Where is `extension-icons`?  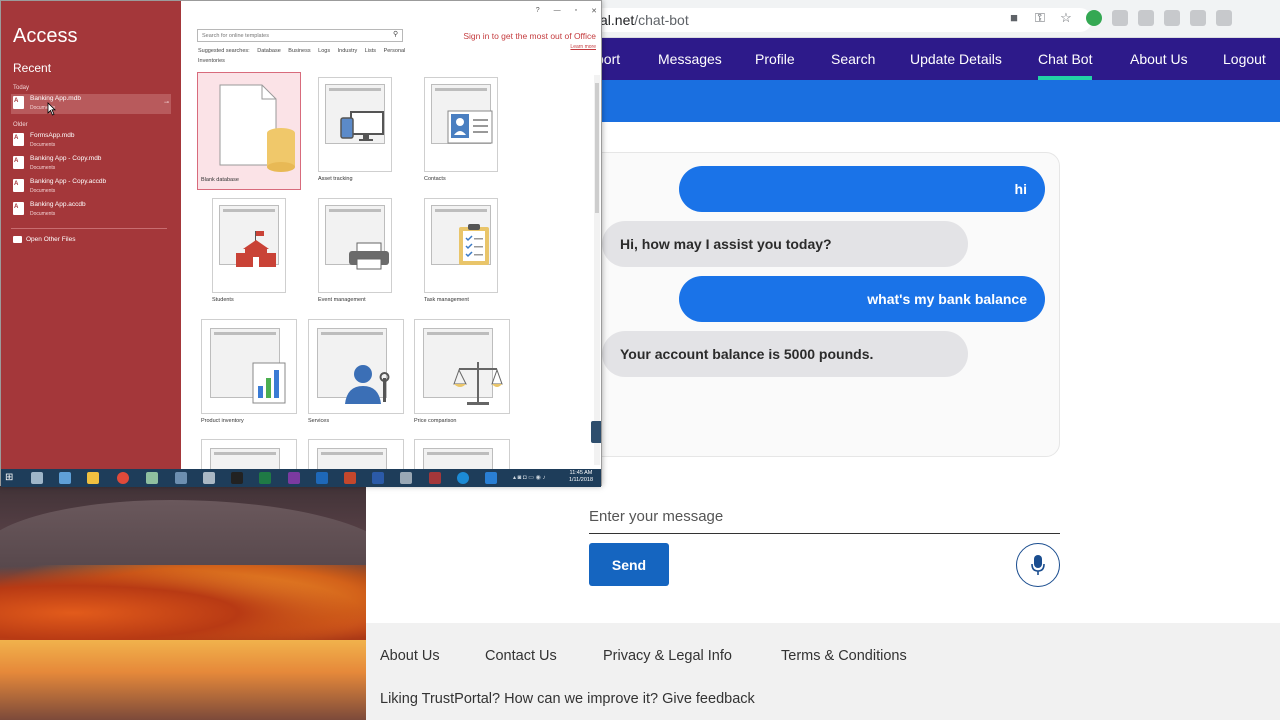 extension-icons is located at coordinates (1159, 18).